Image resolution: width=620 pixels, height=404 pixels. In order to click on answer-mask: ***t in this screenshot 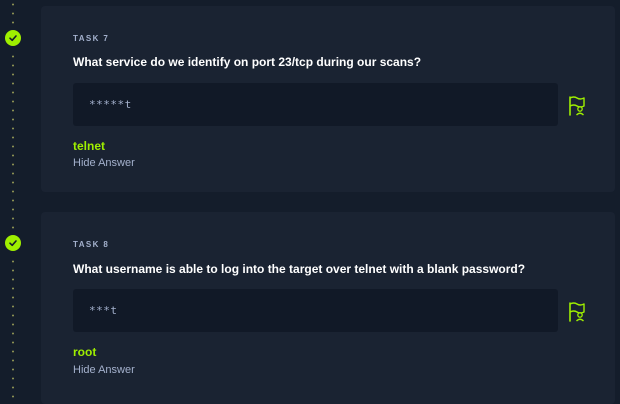, I will do `click(103, 310)`.